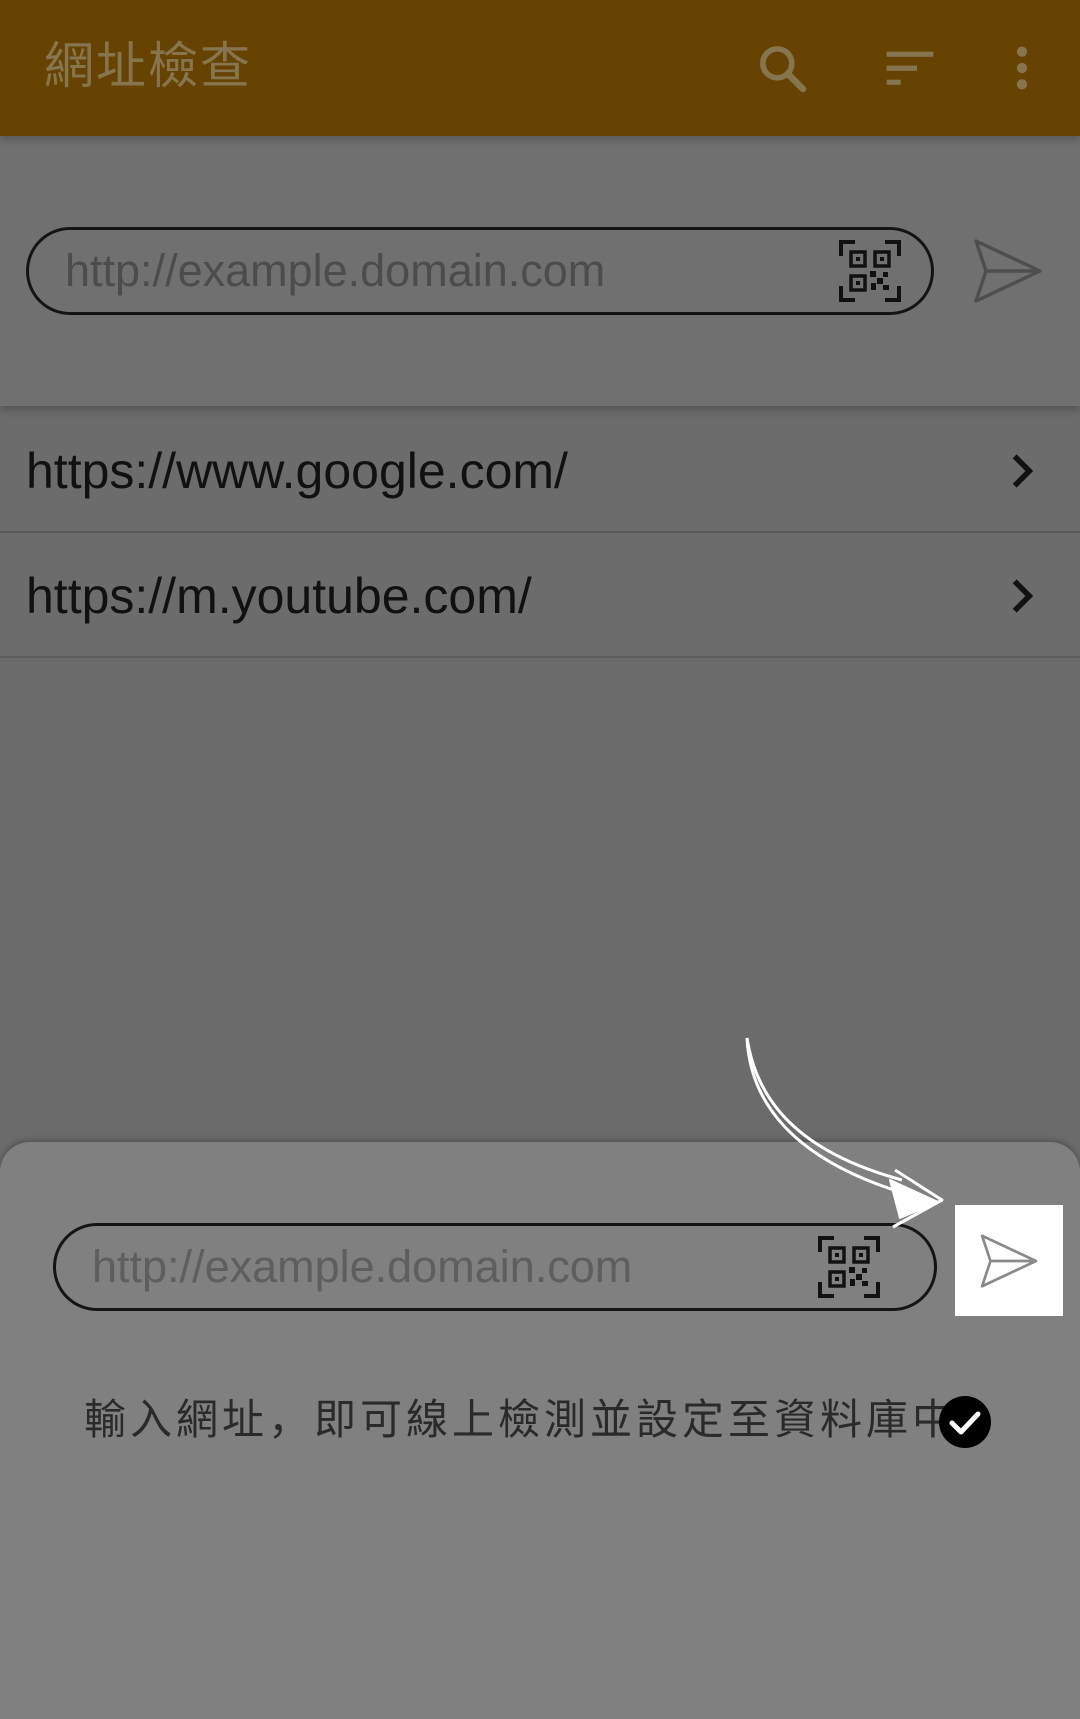 Image resolution: width=1080 pixels, height=1719 pixels. I want to click on list-item-url: https://www.google.com/, so click(297, 471).